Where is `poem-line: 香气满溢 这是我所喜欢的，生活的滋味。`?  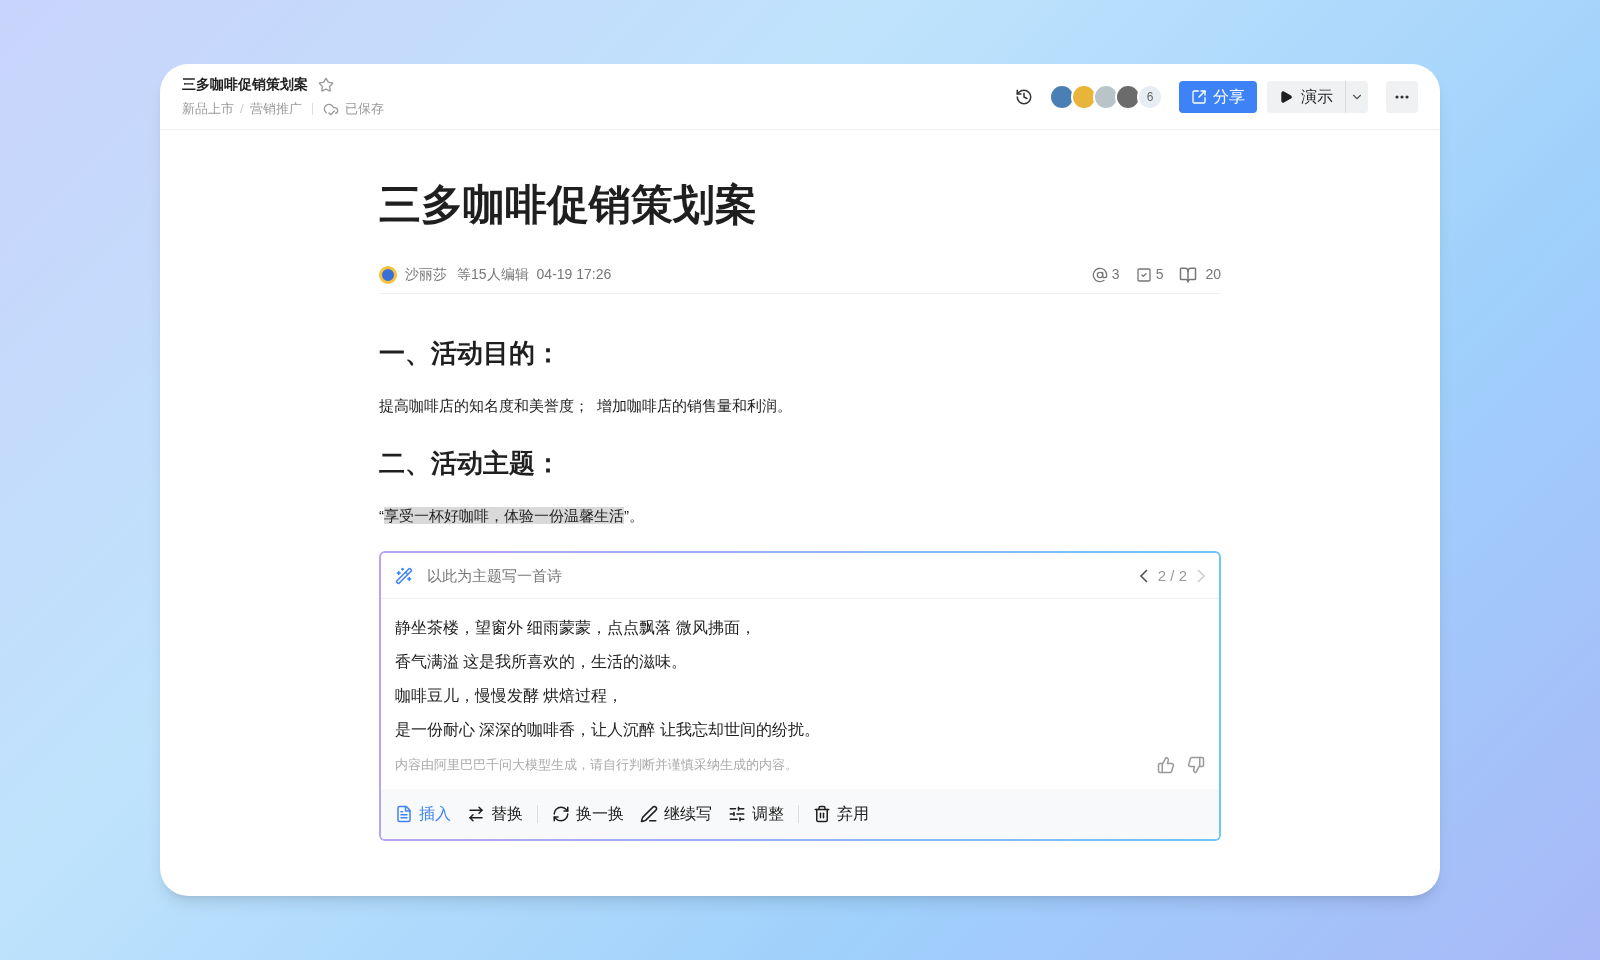 poem-line: 香气满溢 这是我所喜欢的，生活的滋味。 is located at coordinates (542, 662).